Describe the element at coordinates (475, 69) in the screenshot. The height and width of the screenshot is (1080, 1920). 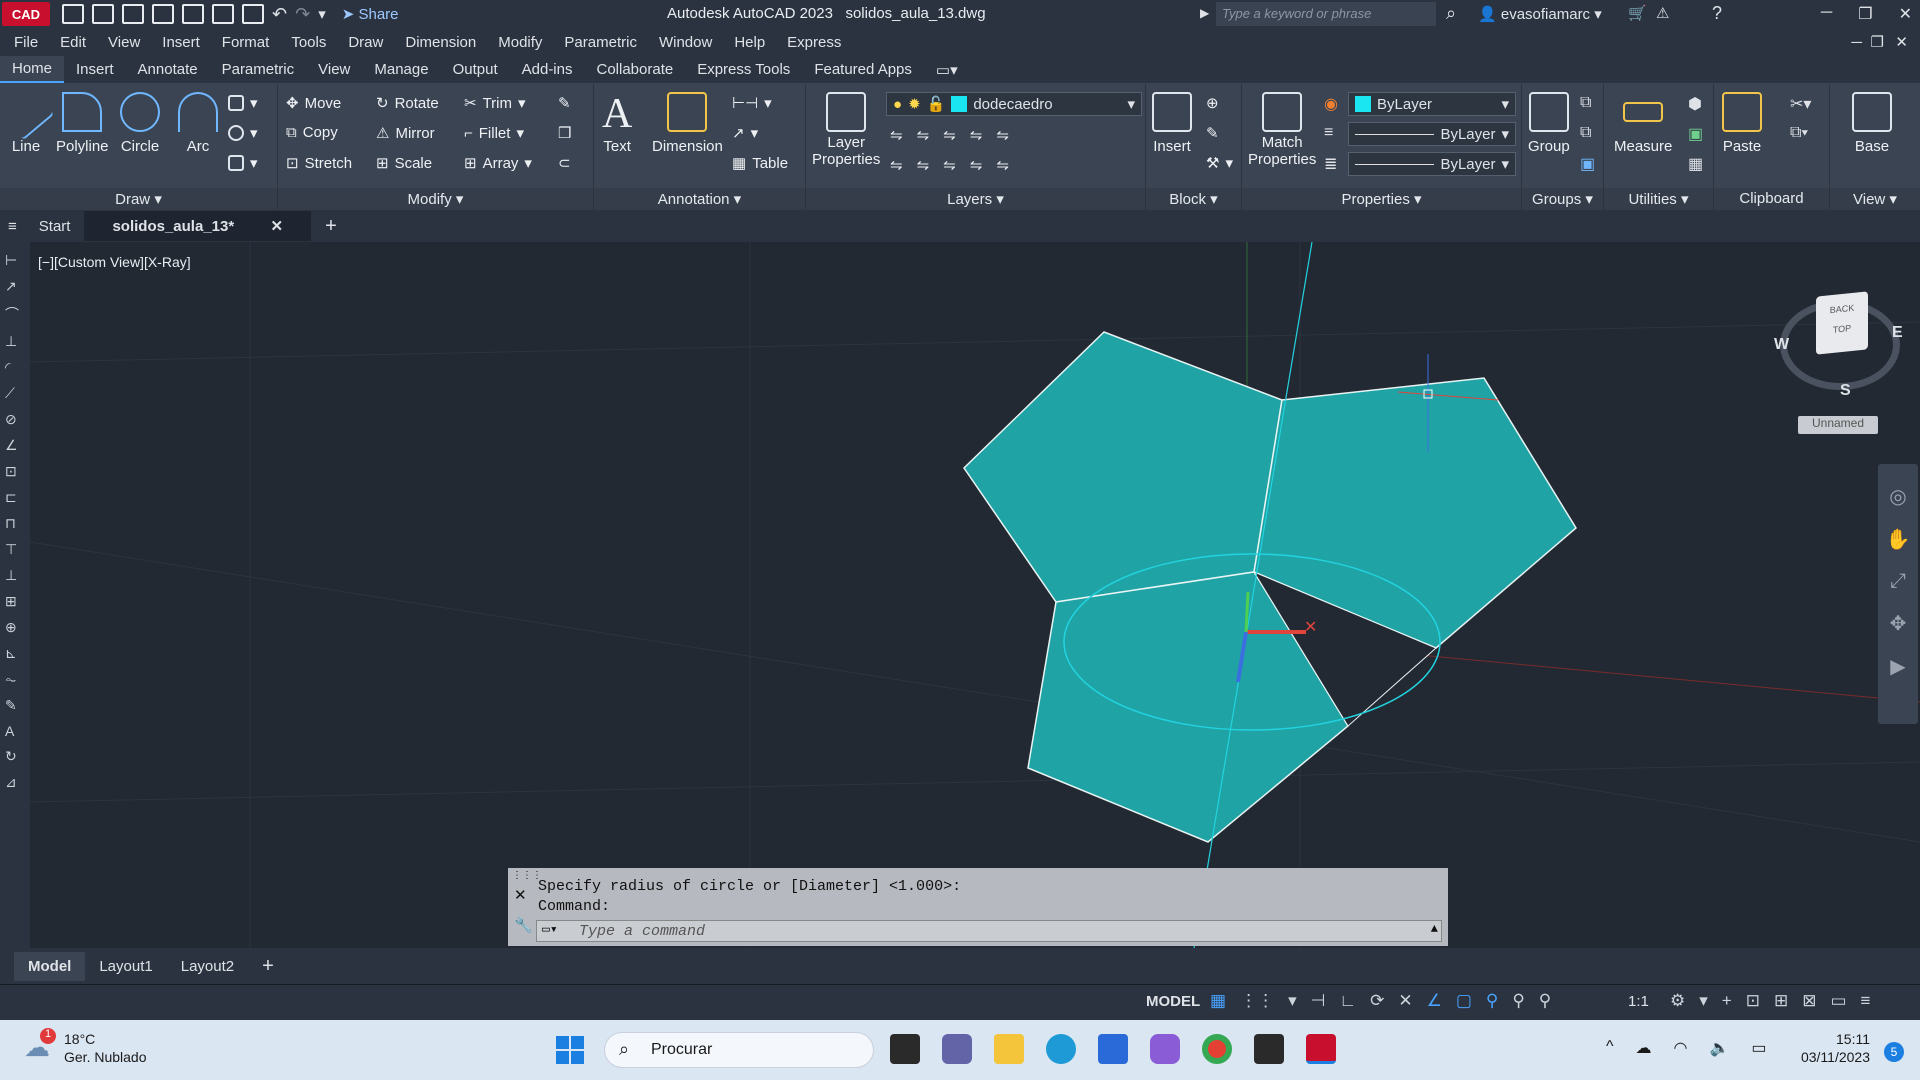
I see `tab-output: Output` at that location.